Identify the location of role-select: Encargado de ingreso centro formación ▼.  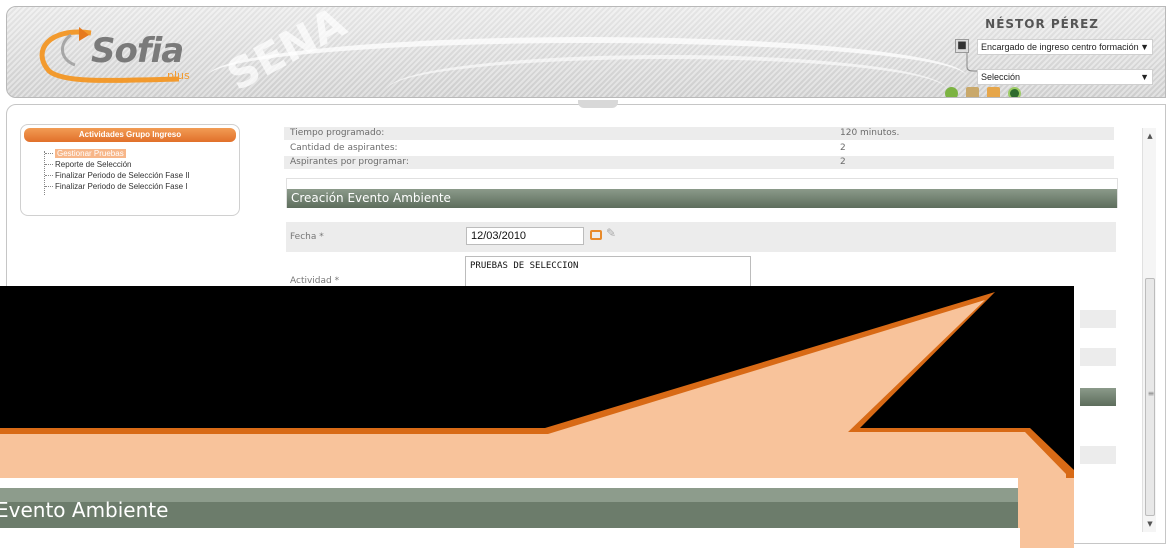
(1065, 47).